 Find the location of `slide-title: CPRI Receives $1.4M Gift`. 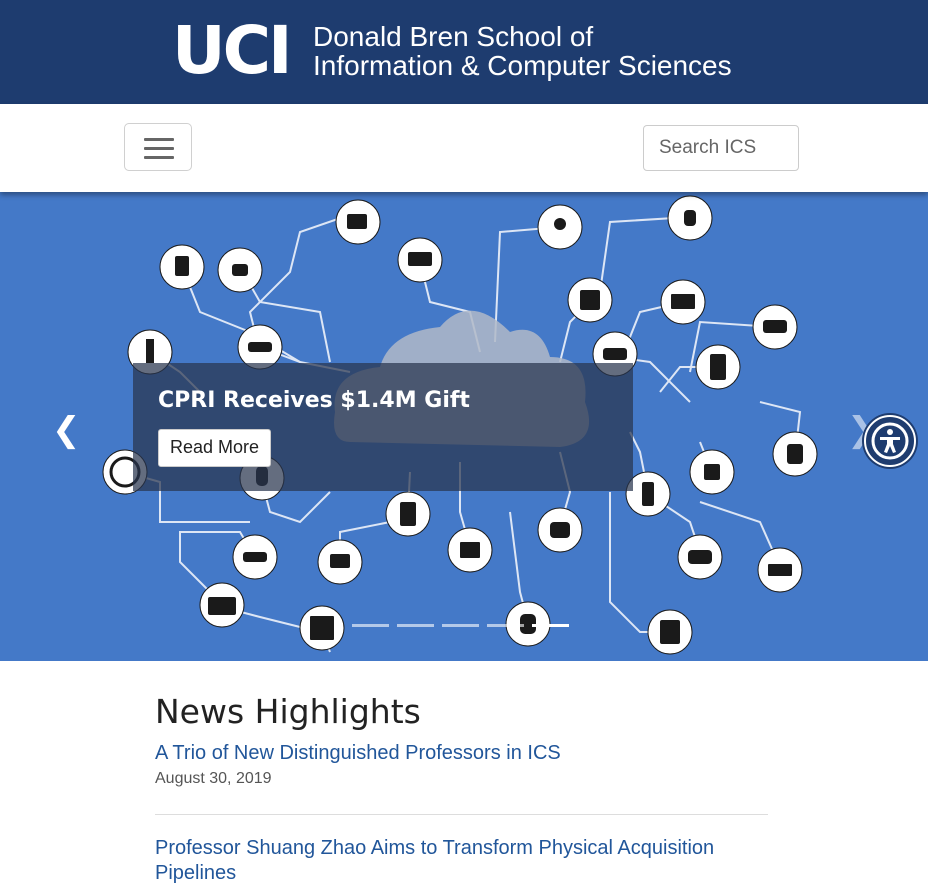

slide-title: CPRI Receives $1.4M Gift is located at coordinates (314, 400).